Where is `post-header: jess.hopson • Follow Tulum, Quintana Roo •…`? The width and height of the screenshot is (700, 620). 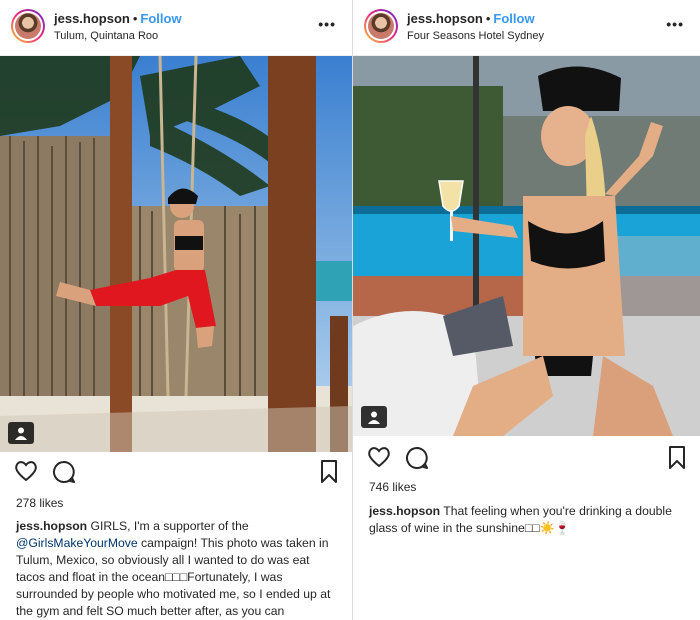
post-header: jess.hopson • Follow Tulum, Quintana Roo •… is located at coordinates (176, 28).